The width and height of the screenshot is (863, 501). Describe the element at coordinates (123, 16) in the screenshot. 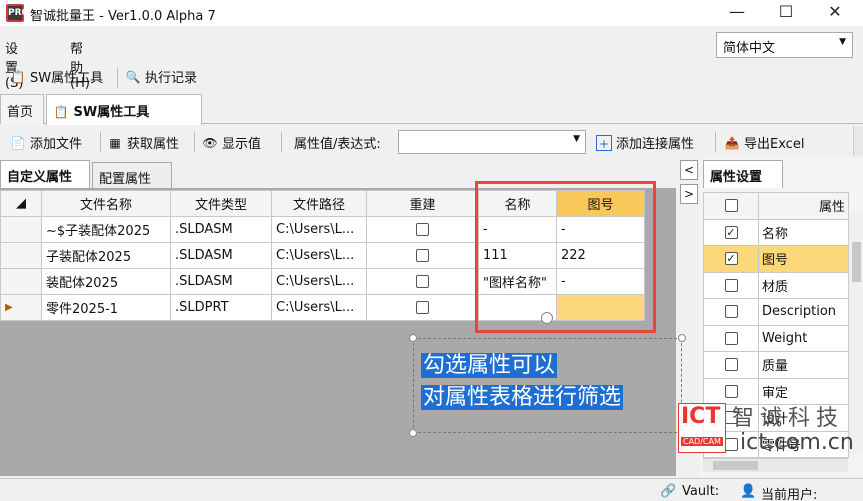

I see `window-title: 智诚批量王 - Ver1.0.0 Alpha 7` at that location.